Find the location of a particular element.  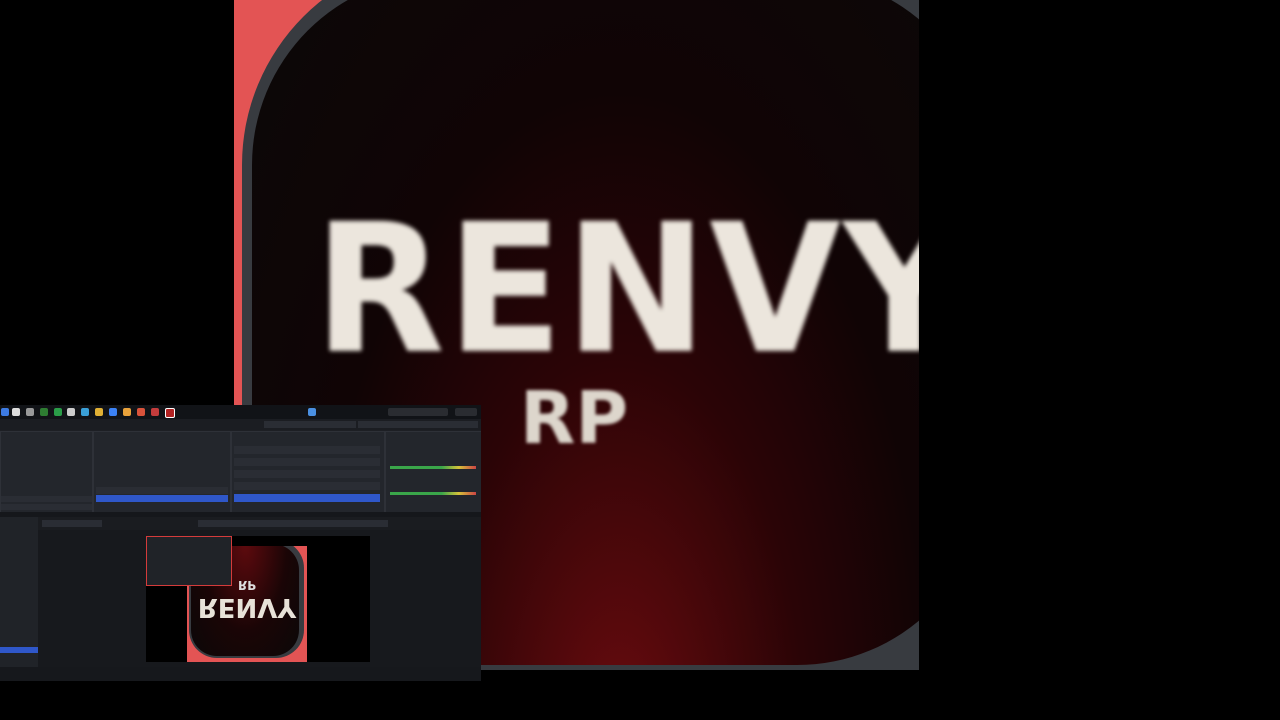

scenes-dock is located at coordinates (46, 472).